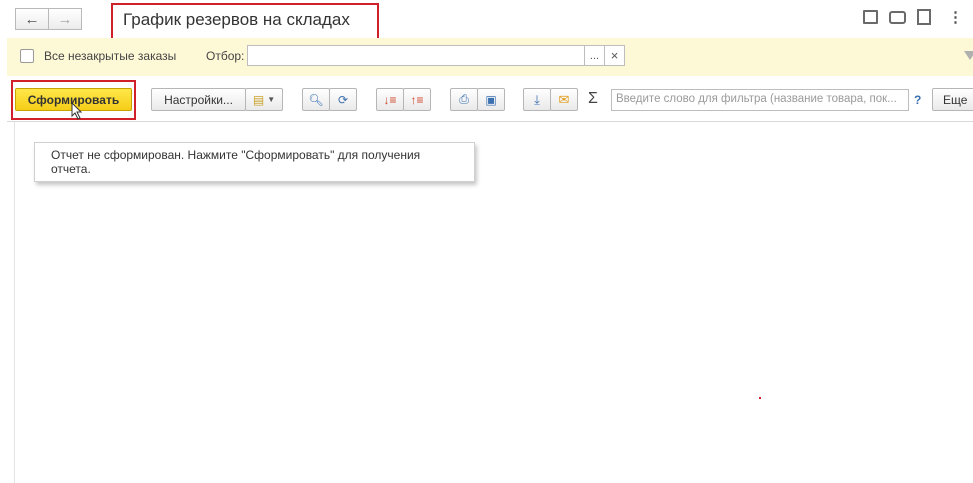  Describe the element at coordinates (416, 55) in the screenshot. I see `selection-field` at that location.